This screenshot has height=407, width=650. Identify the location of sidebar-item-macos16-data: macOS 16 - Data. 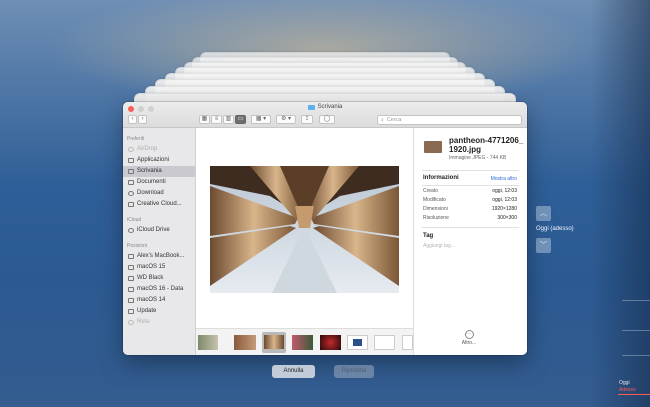
(159, 289).